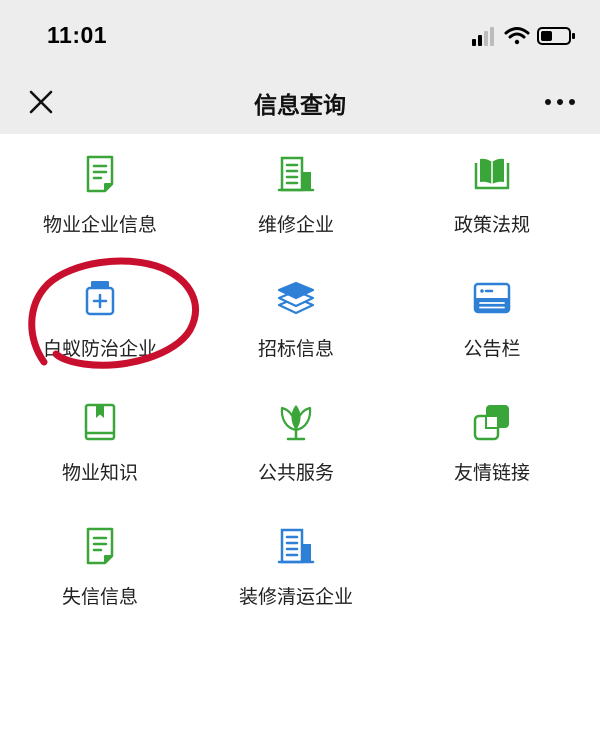 The height and width of the screenshot is (755, 600). What do you see at coordinates (295, 349) in the screenshot?
I see `menu-item-label: 招标信息` at bounding box center [295, 349].